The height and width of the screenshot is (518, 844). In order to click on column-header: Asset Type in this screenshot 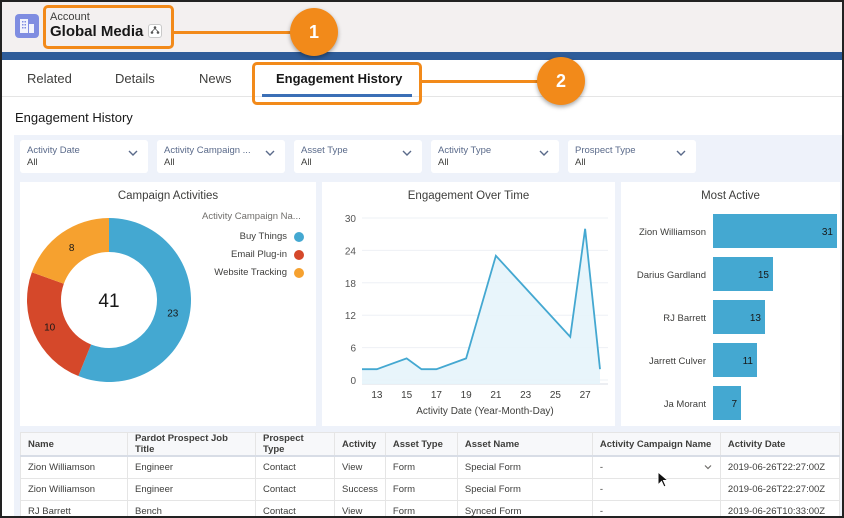, I will do `click(421, 444)`.